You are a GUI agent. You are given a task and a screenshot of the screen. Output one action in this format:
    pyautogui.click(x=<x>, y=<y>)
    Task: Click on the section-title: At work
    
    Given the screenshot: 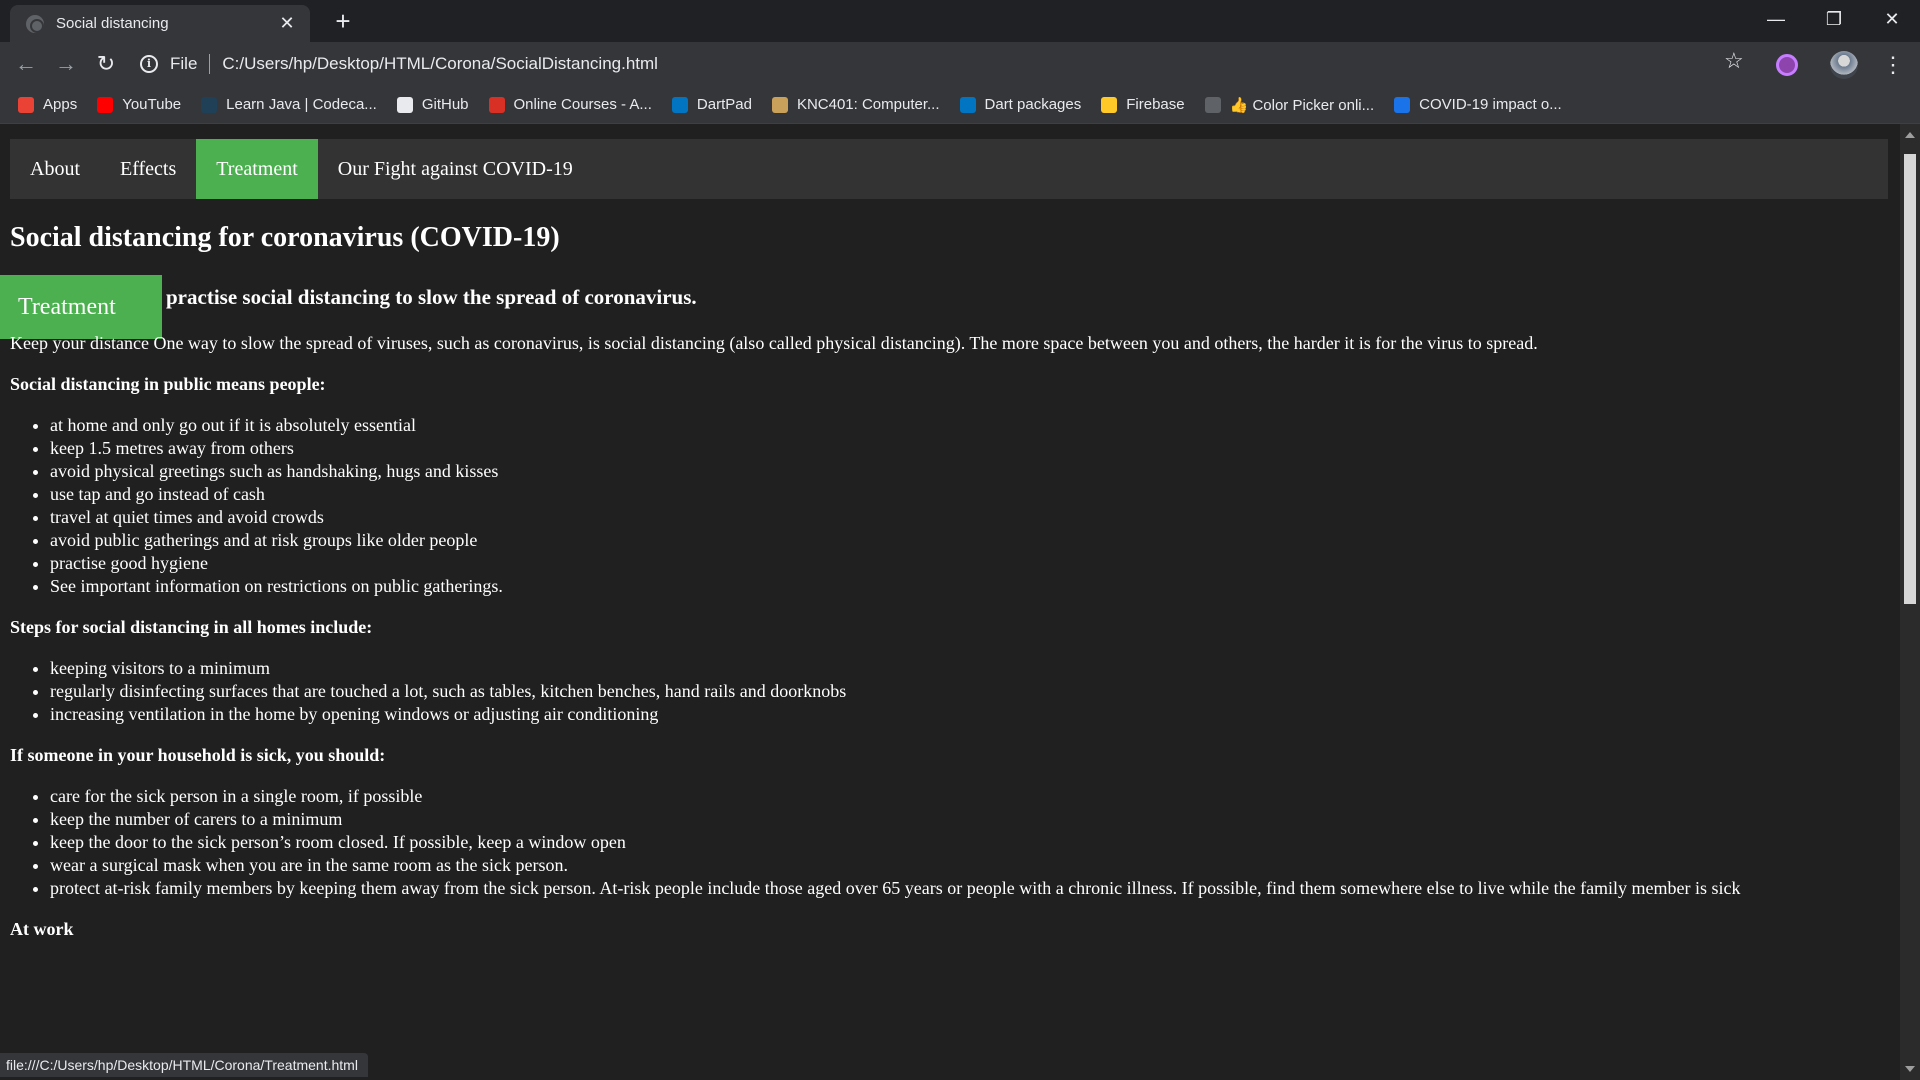 What is the action you would take?
    pyautogui.click(x=42, y=929)
    